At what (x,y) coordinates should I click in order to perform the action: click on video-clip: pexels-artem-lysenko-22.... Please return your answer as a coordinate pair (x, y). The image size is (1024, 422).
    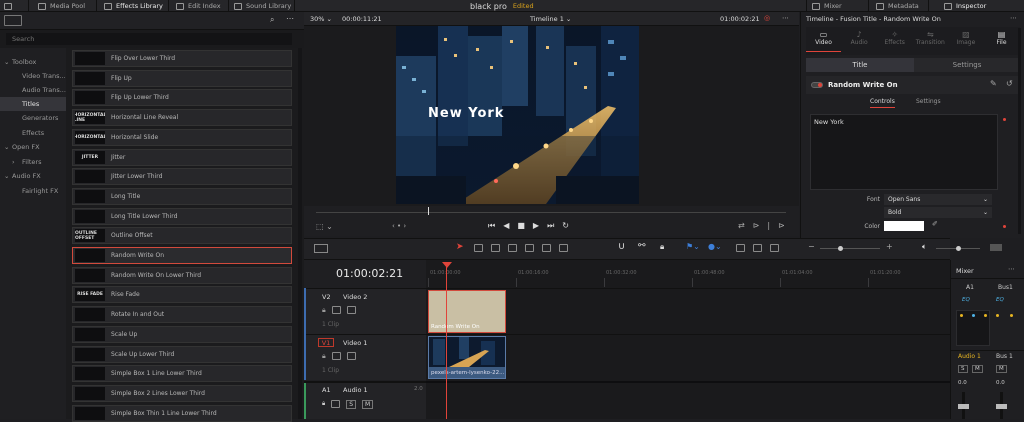
    Looking at the image, I should click on (467, 357).